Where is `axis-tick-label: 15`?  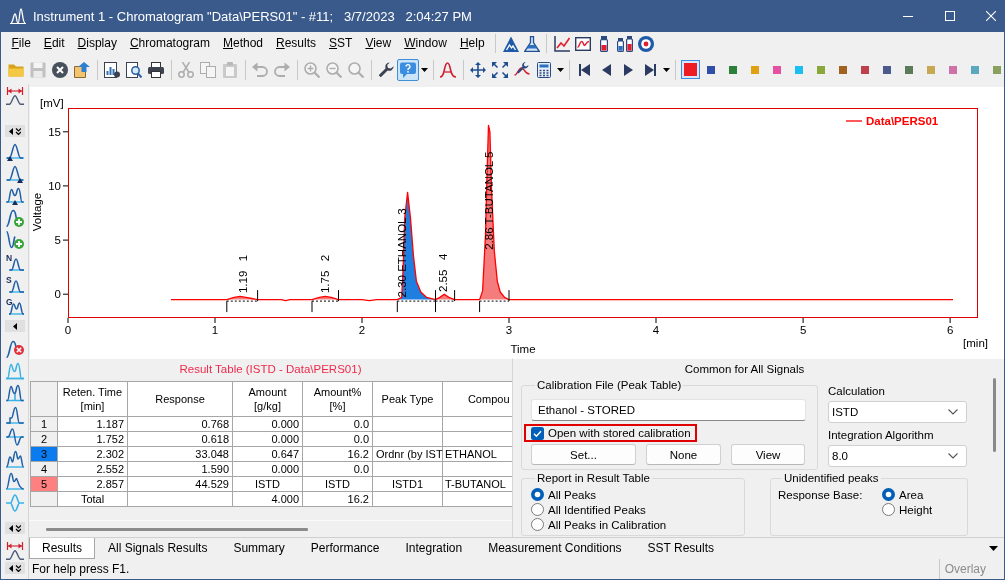 axis-tick-label: 15 is located at coordinates (54, 131).